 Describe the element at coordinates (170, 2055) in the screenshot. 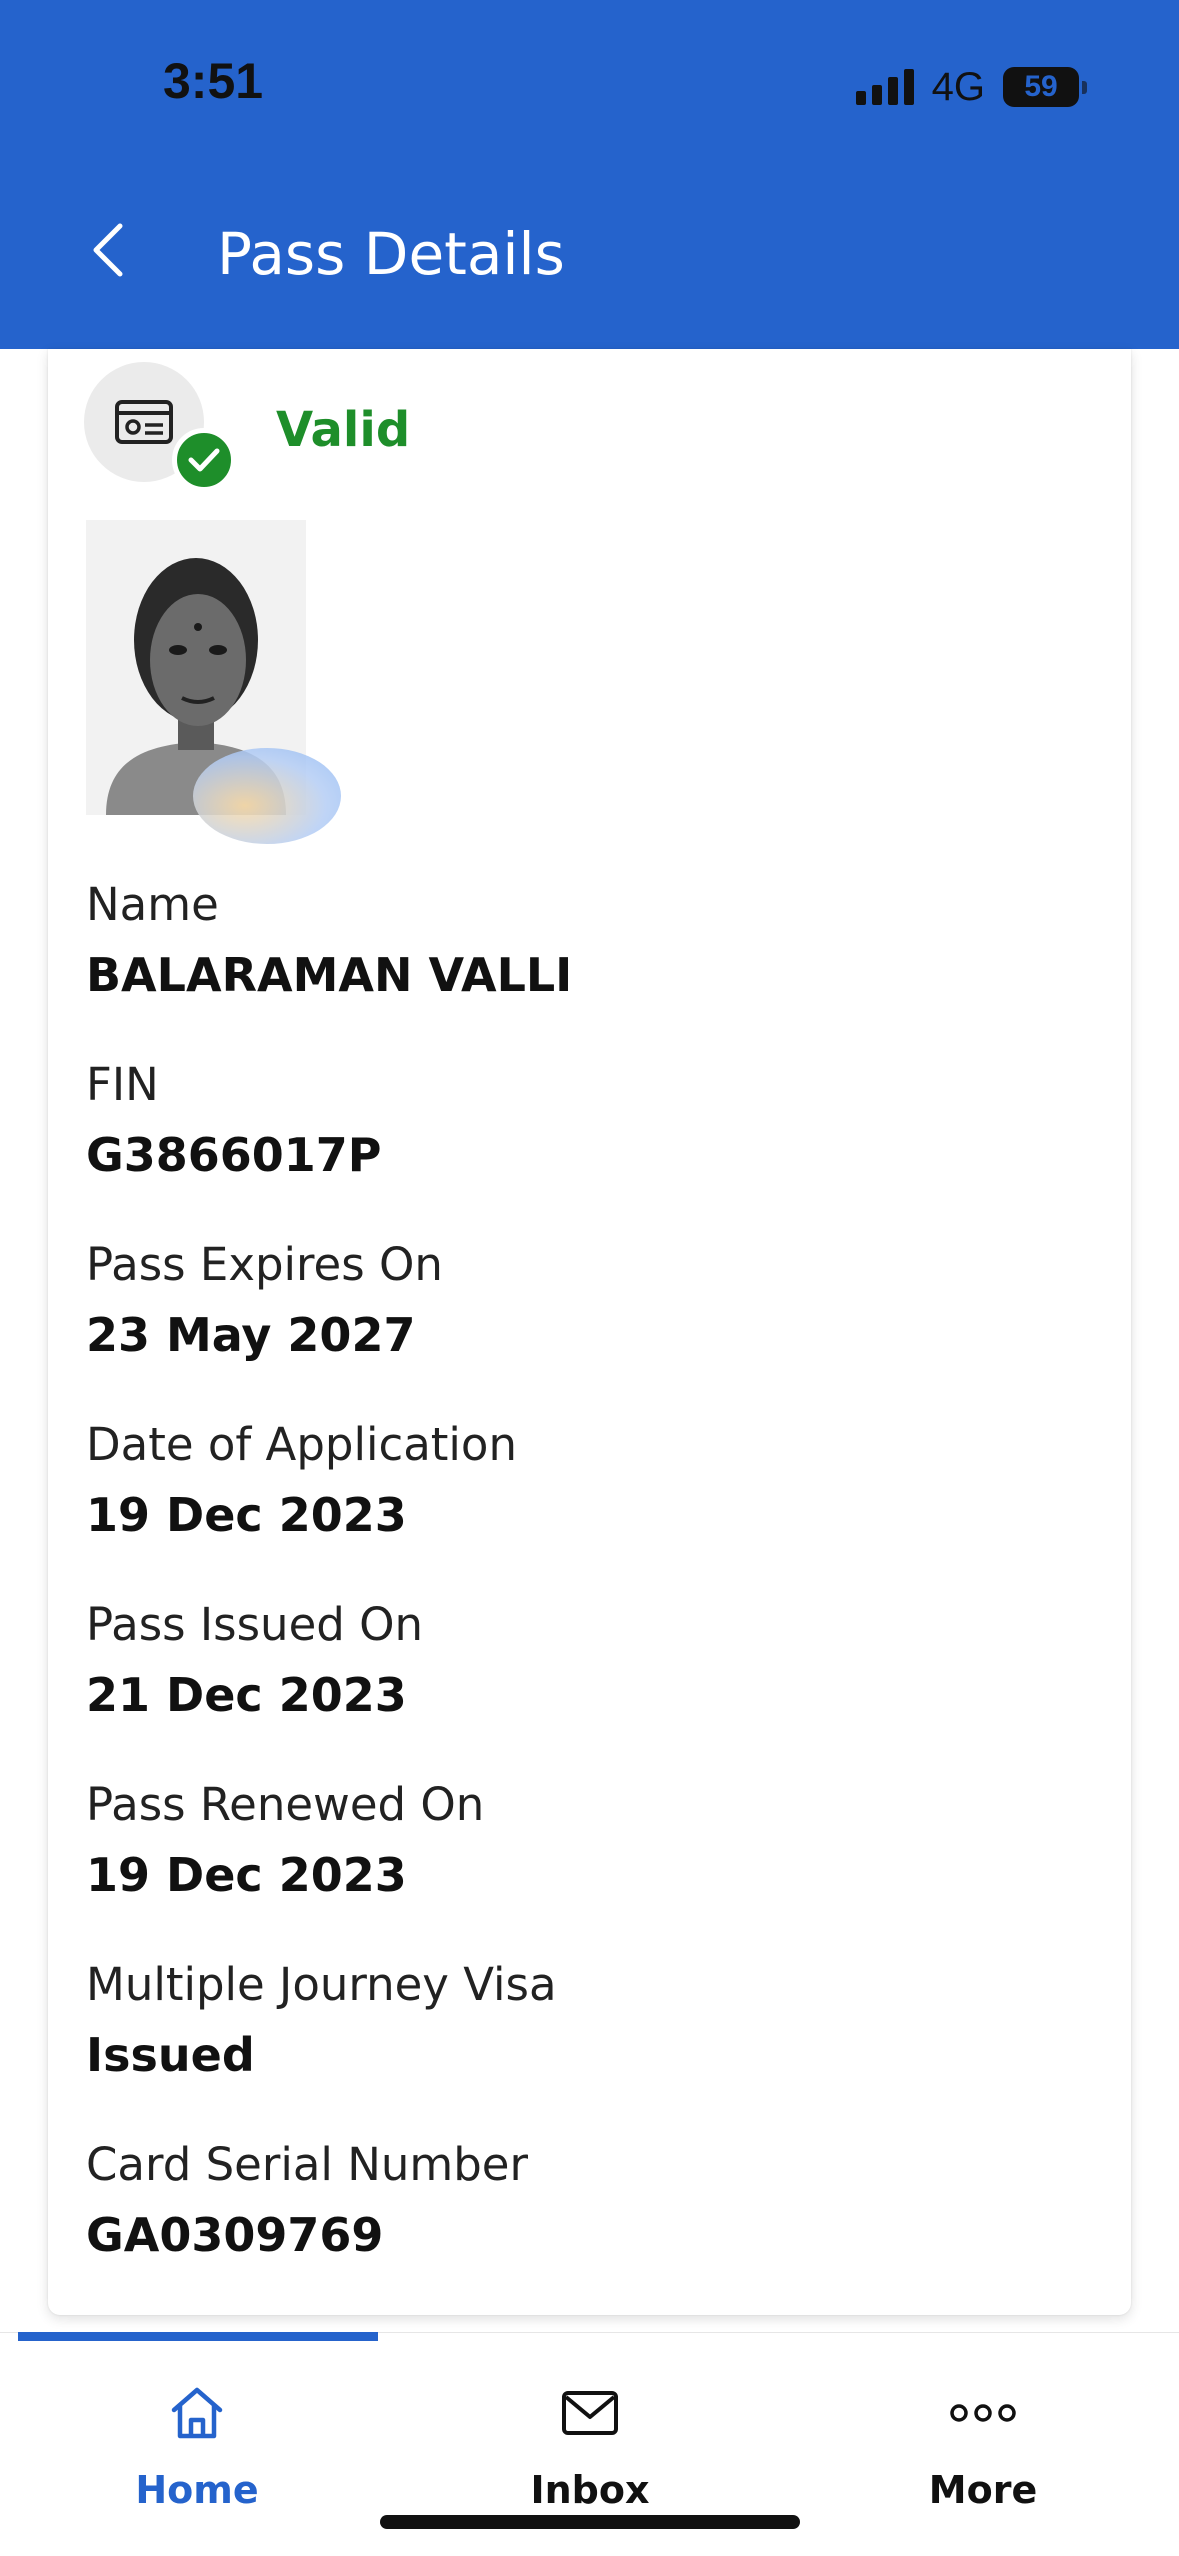

I see `field-value-multiple-journey-visa: Issued` at that location.